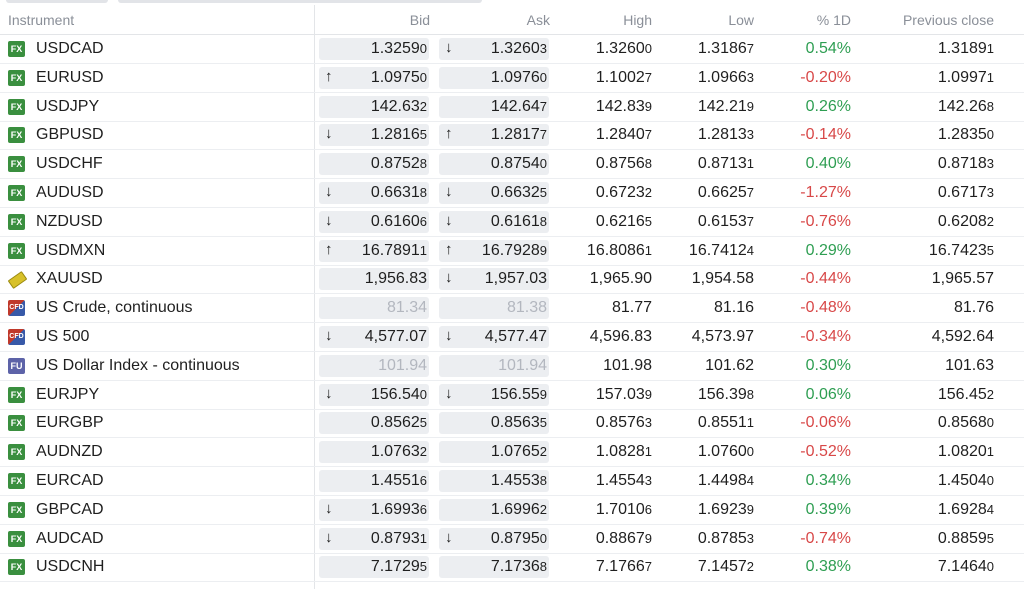 This screenshot has height=589, width=1024. Describe the element at coordinates (69, 222) in the screenshot. I see `instrument-symbol: NZDUSD` at that location.